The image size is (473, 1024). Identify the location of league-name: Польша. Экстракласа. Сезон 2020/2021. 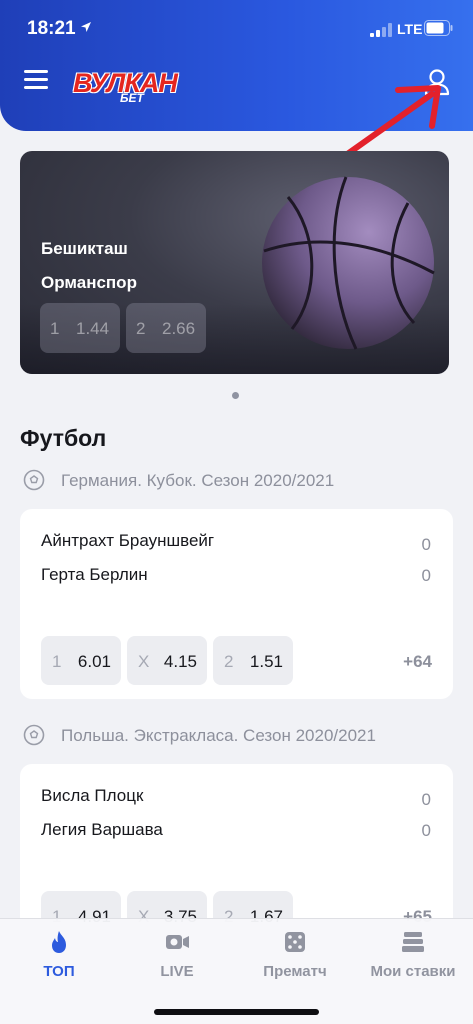
(218, 736).